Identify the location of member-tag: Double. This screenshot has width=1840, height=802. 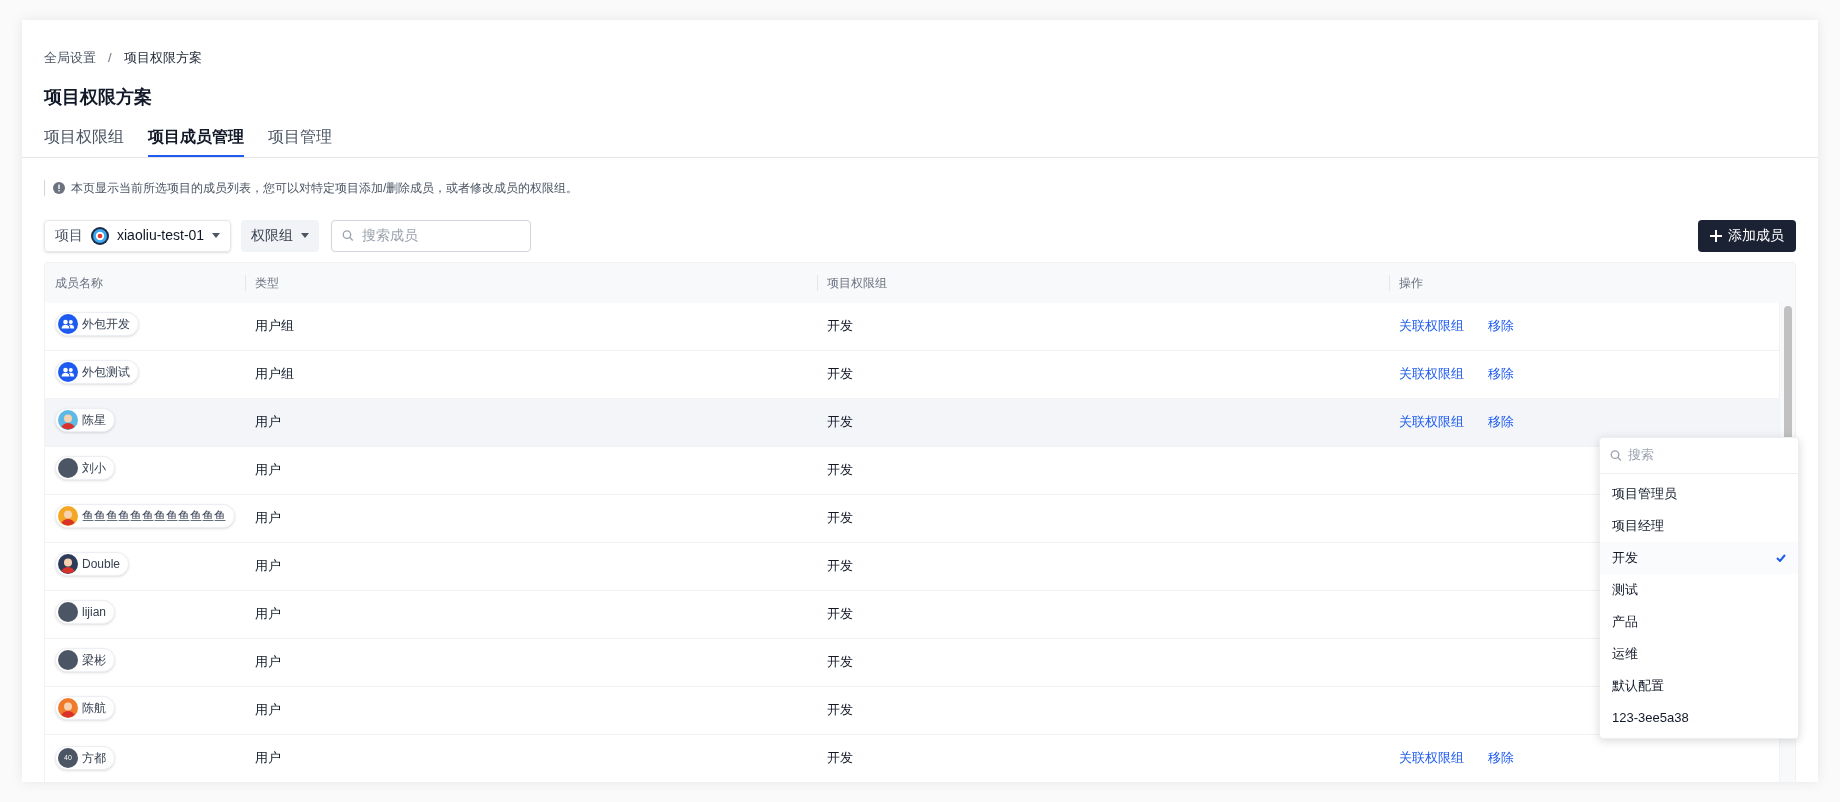
(92, 564).